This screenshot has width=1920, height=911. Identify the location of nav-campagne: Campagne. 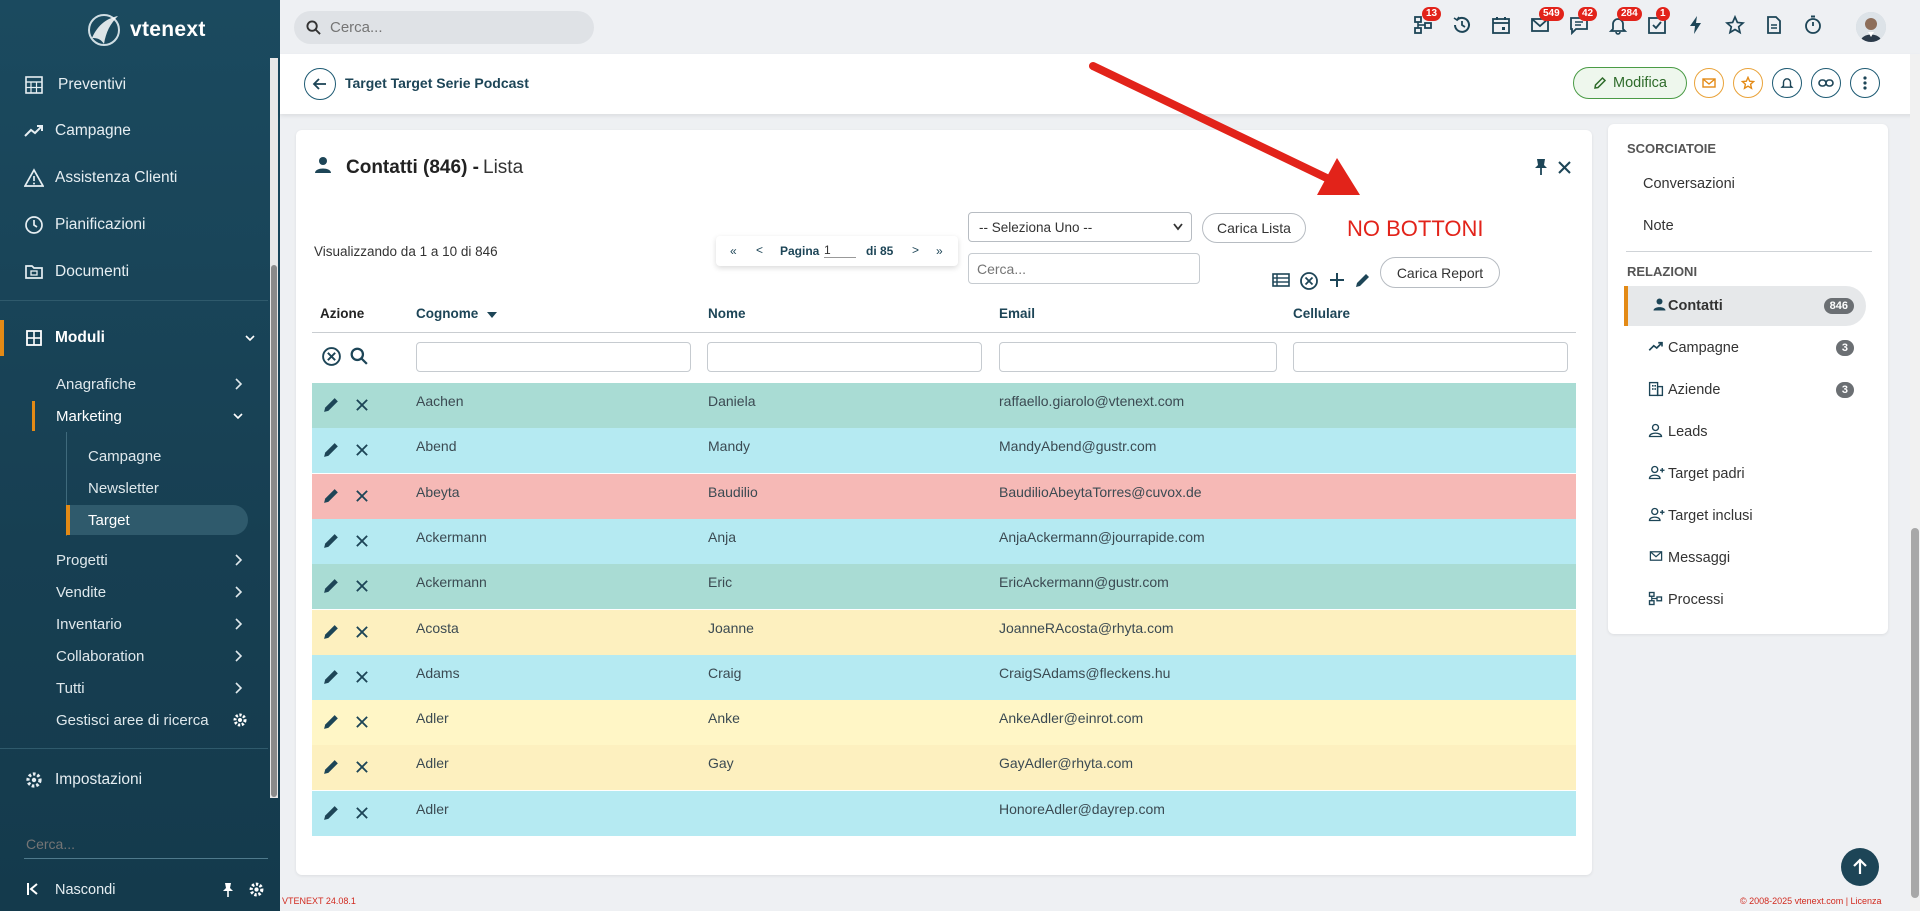
(134, 131).